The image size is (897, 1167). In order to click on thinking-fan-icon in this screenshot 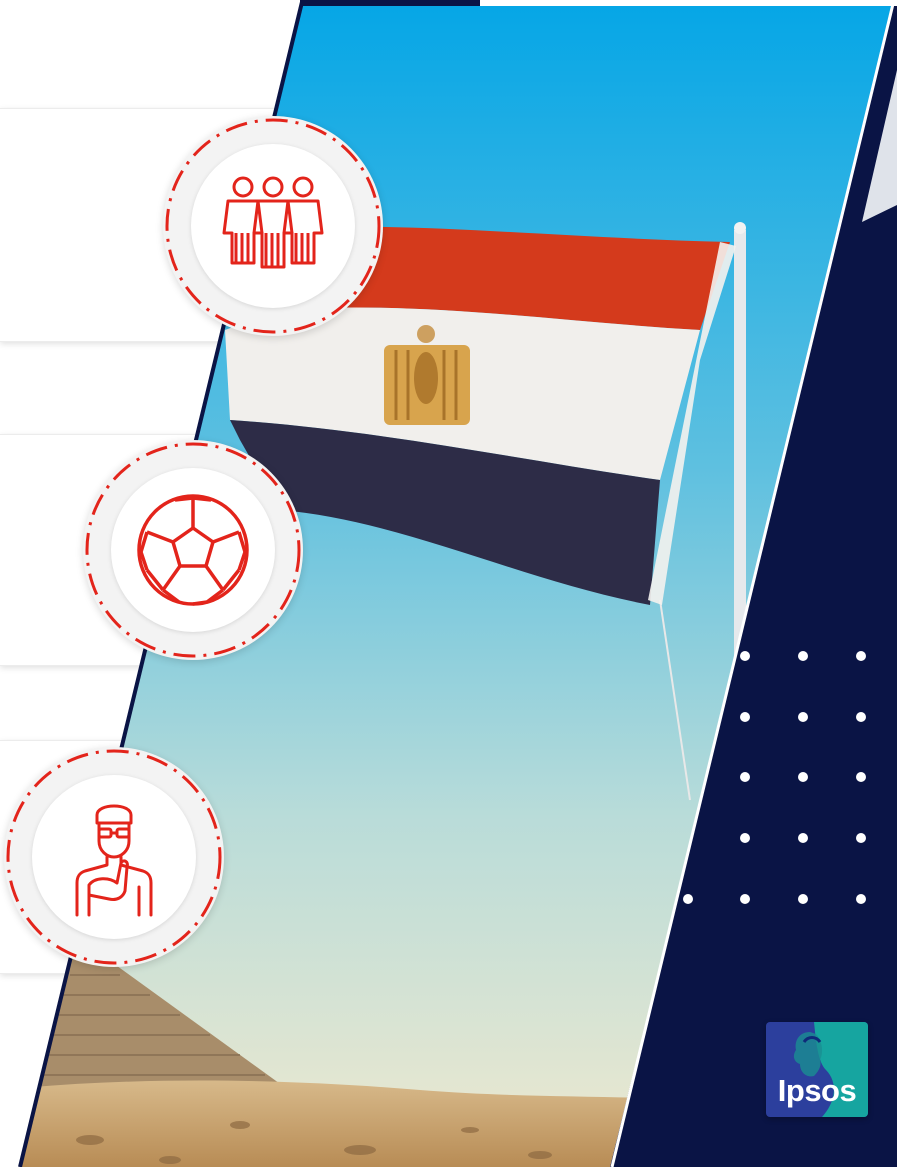, I will do `click(114, 857)`.